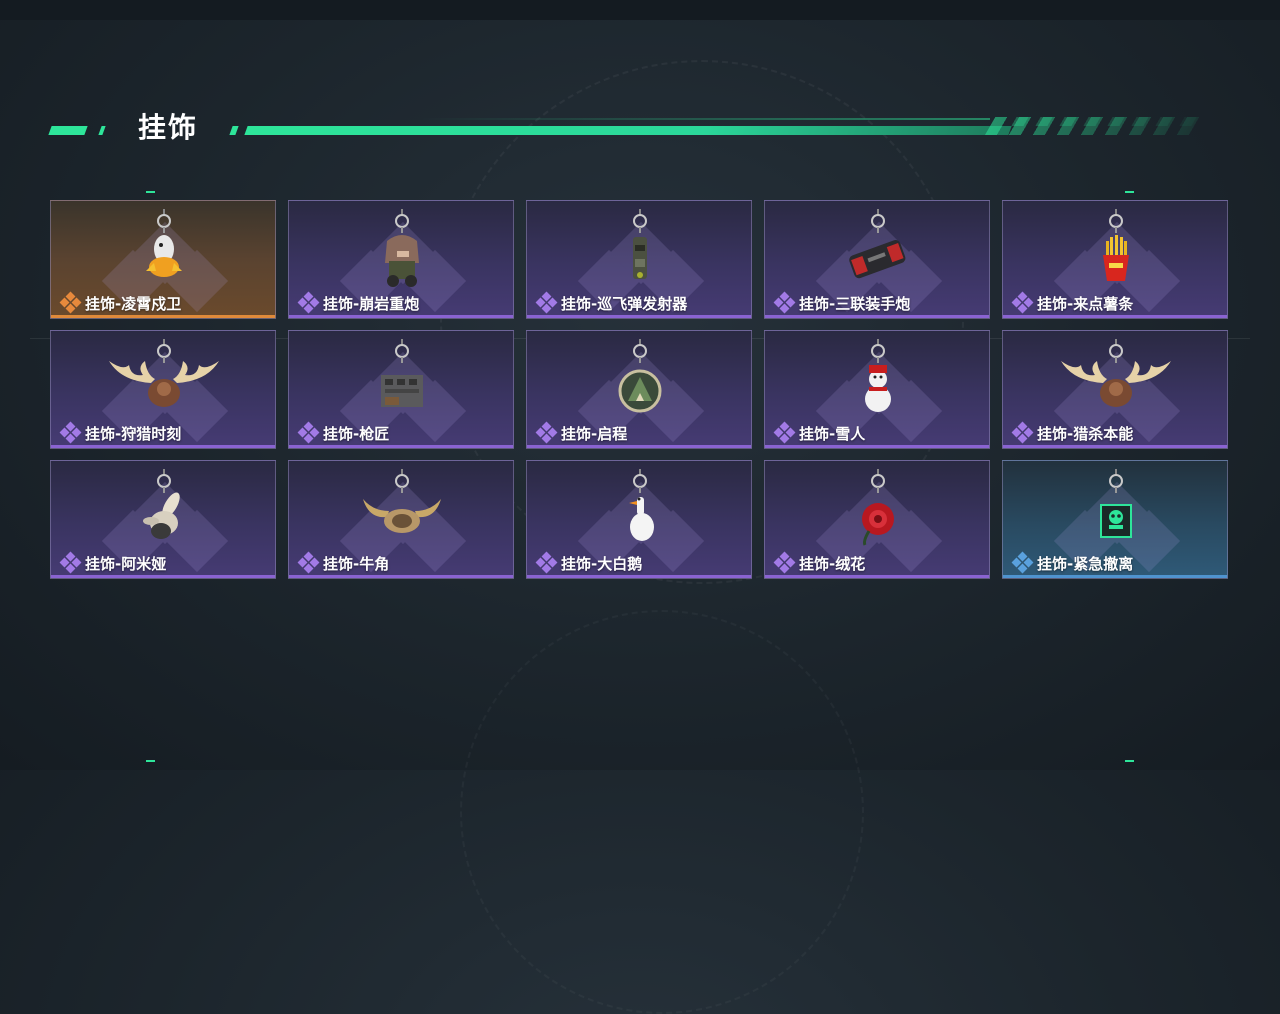 This screenshot has width=1280, height=1014. Describe the element at coordinates (602, 563) in the screenshot. I see `charm-name: 挂饰-大白鹅` at that location.